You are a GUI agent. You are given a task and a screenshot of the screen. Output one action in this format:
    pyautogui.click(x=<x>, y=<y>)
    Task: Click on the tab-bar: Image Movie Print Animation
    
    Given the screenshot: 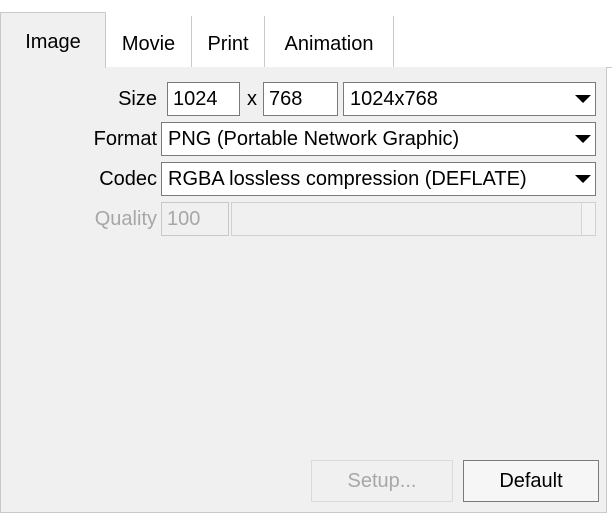 What is the action you would take?
    pyautogui.click(x=306, y=34)
    